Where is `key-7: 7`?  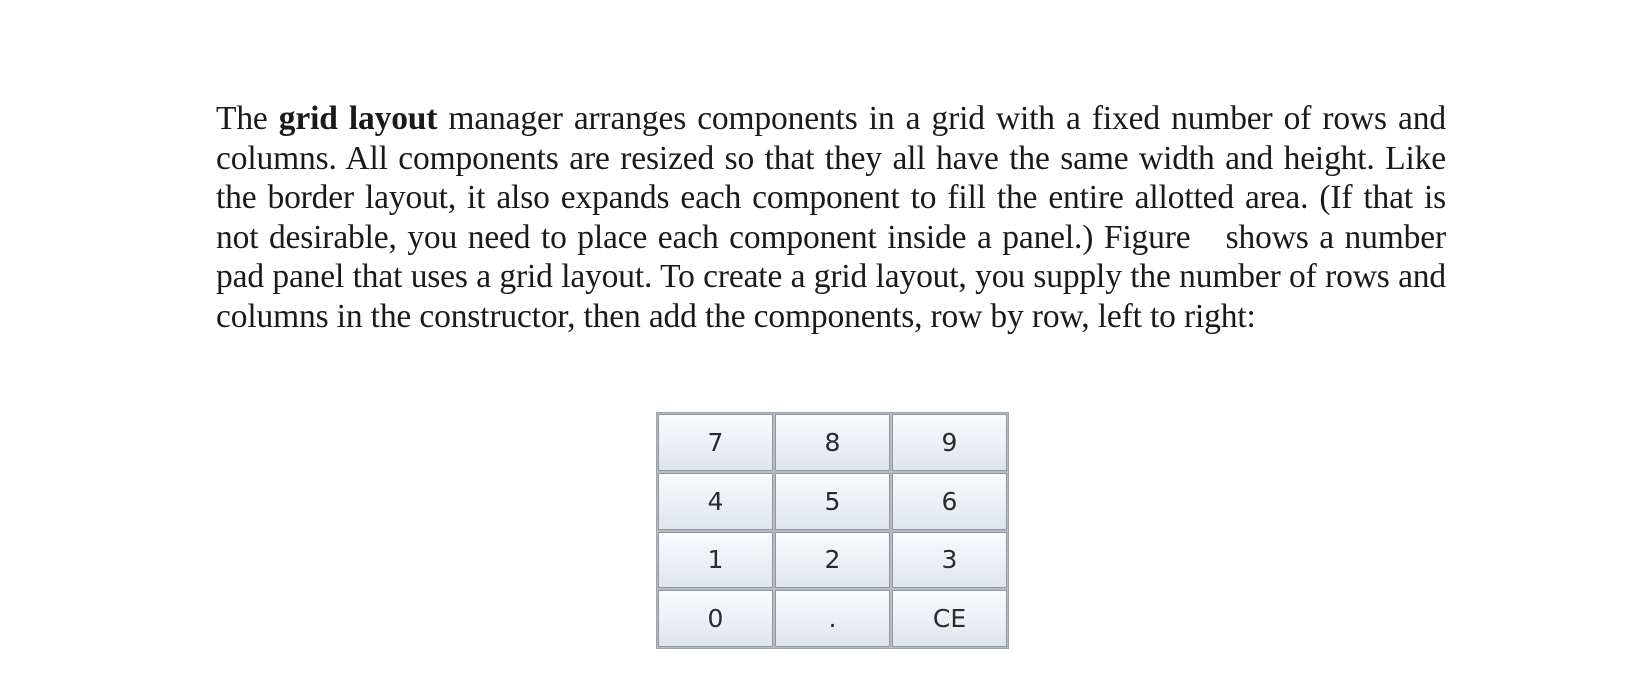
key-7: 7 is located at coordinates (715, 442).